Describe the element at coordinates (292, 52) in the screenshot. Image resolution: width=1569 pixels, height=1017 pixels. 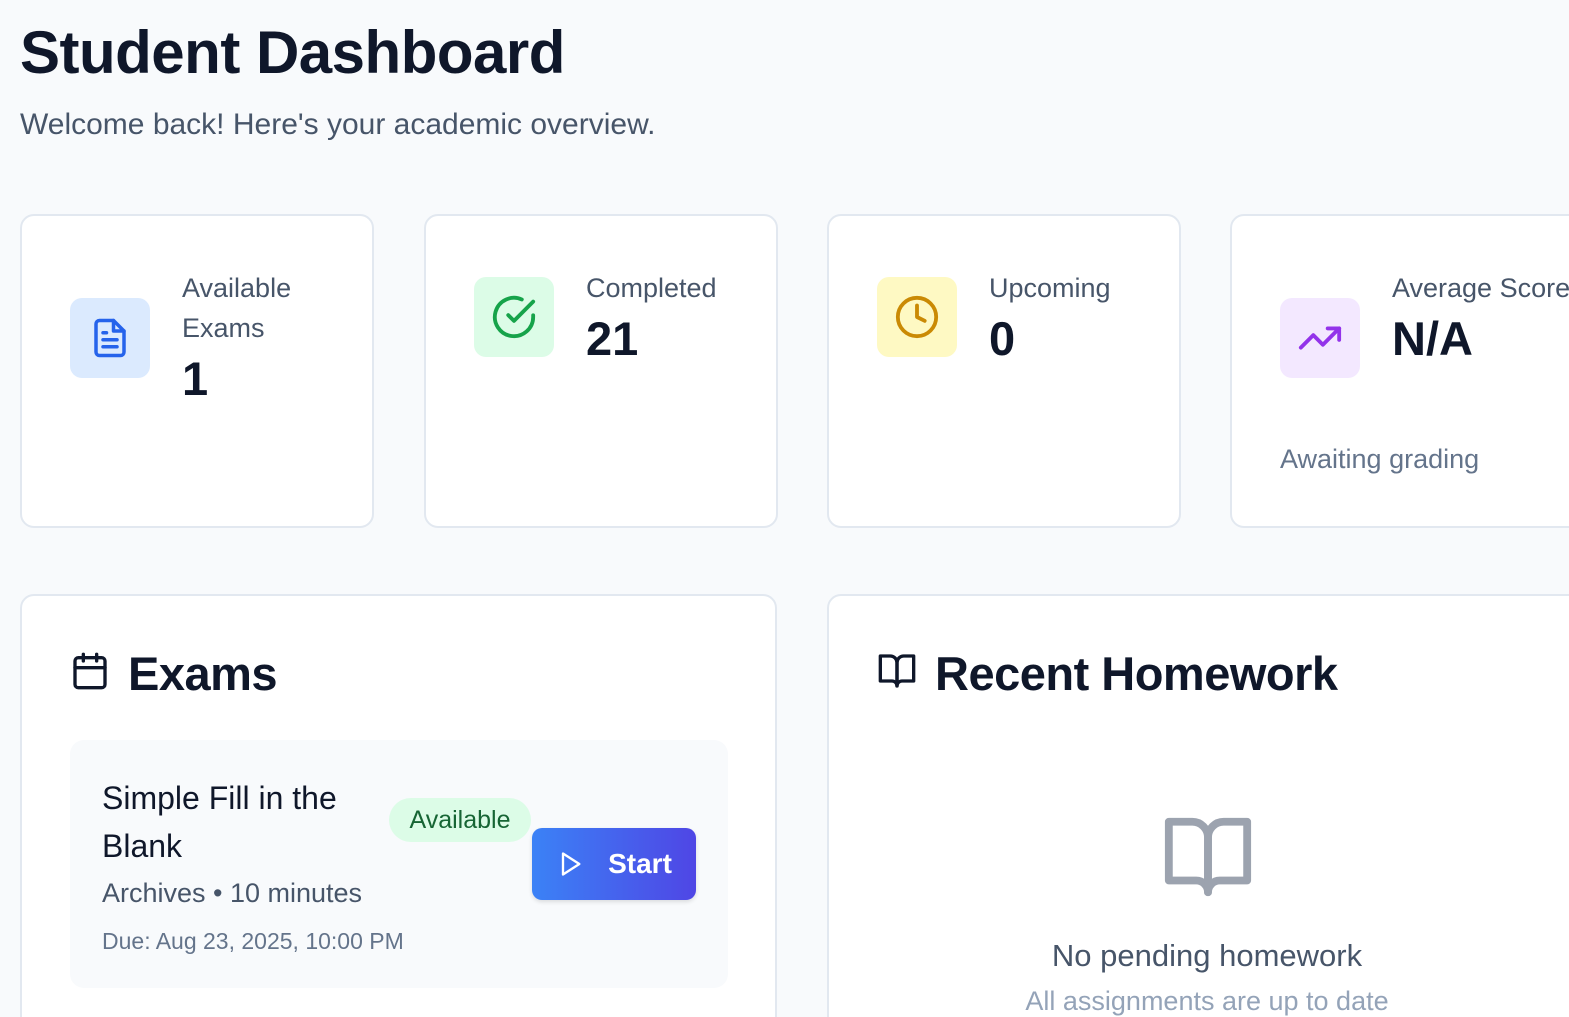
I see `page-title: Student Dashboard` at that location.